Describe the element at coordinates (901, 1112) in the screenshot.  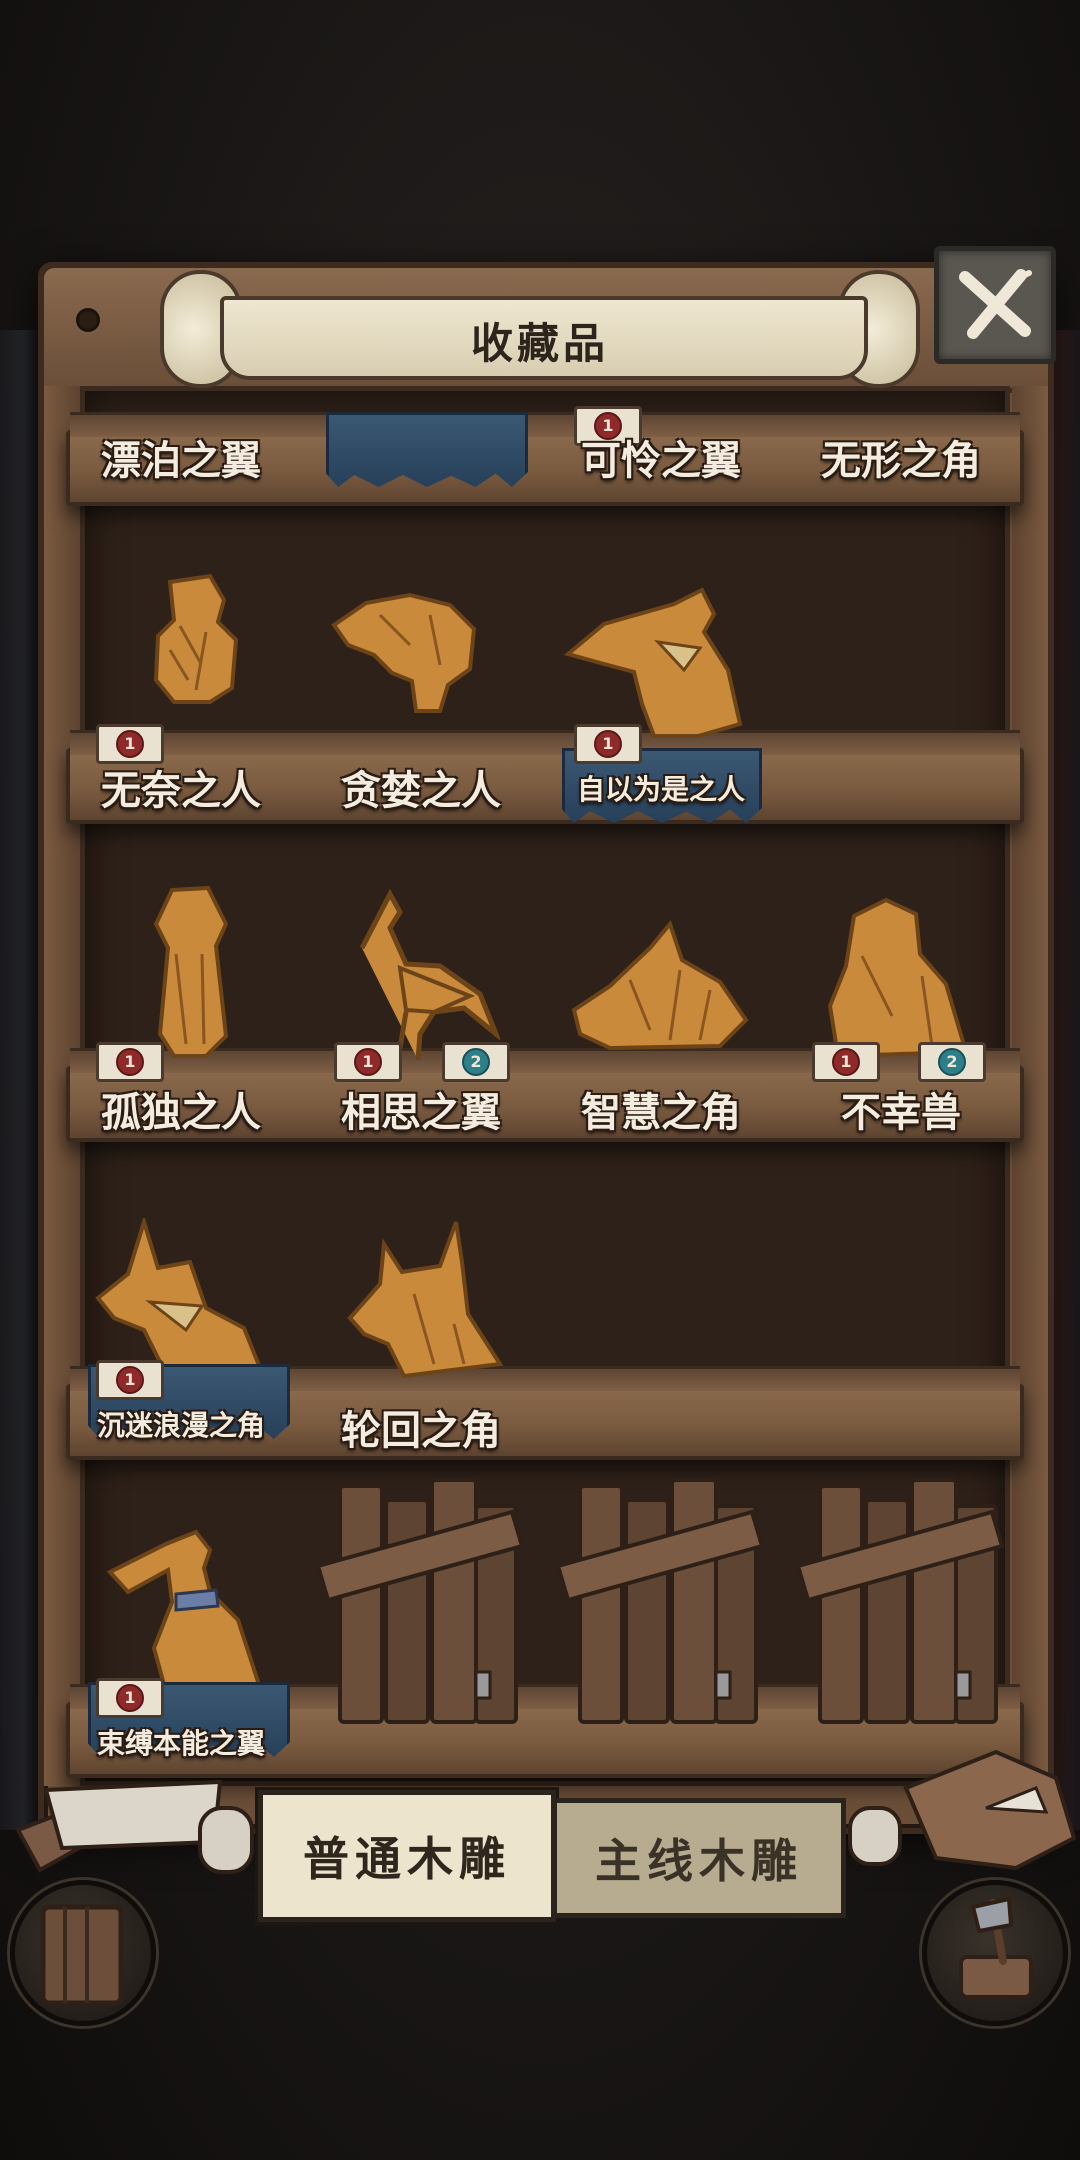
I see `collectible-label: 不幸兽` at that location.